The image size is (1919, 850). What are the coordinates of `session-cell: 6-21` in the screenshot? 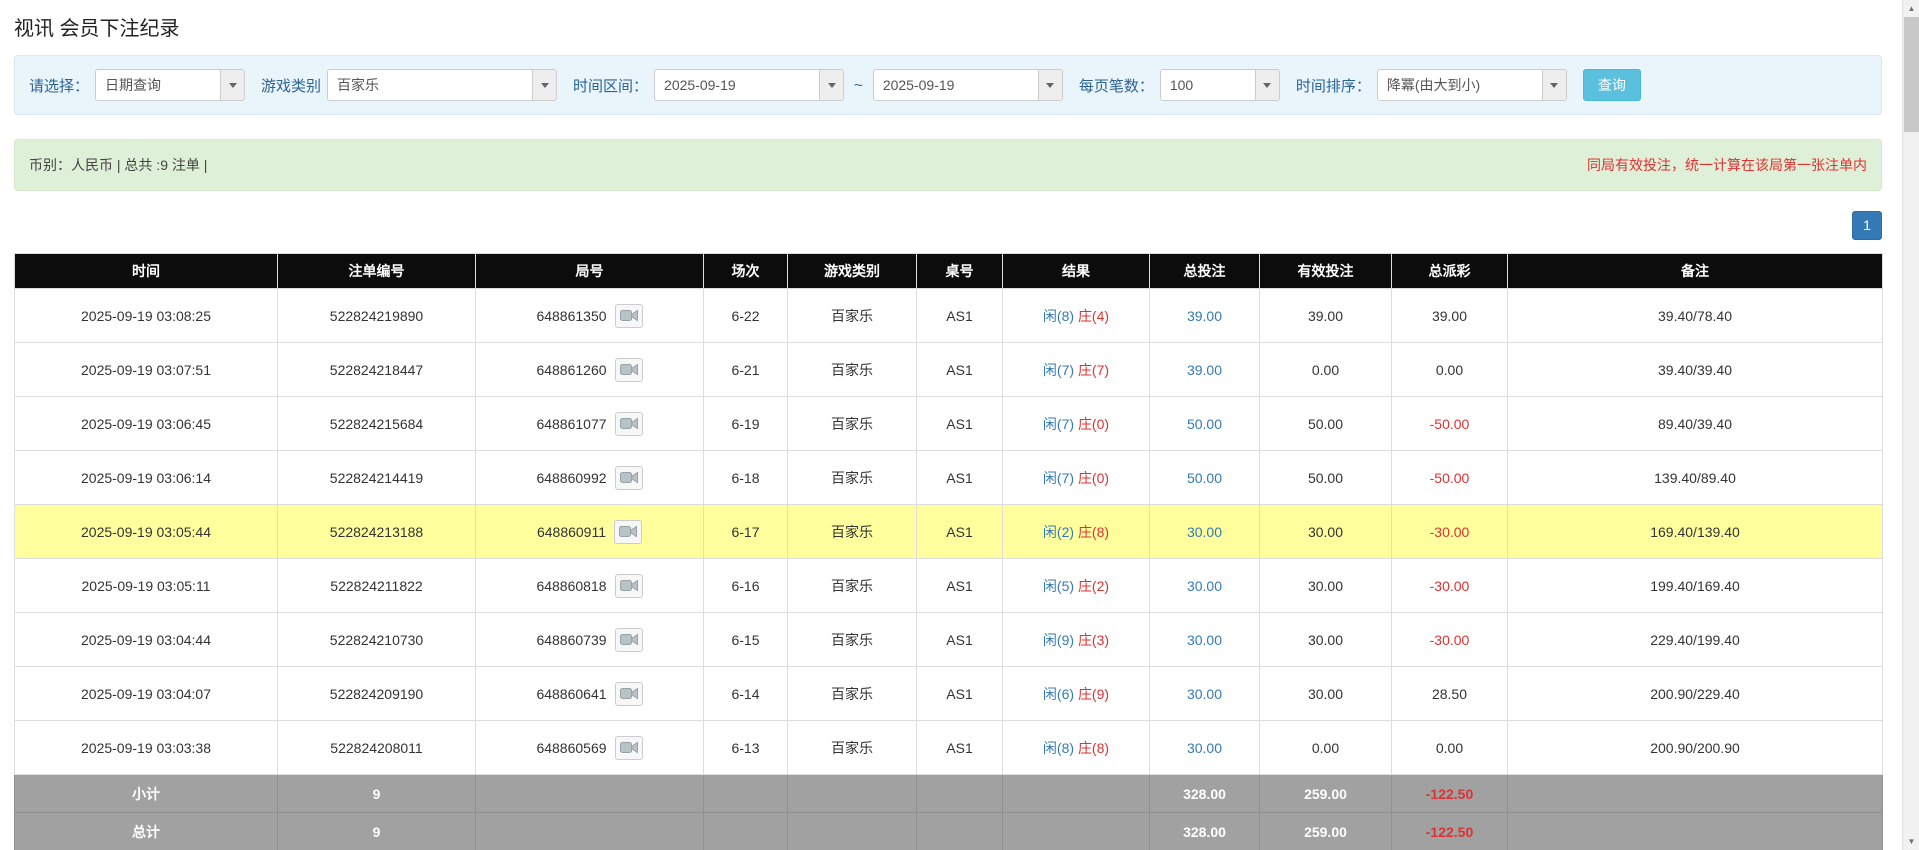 It's located at (745, 369).